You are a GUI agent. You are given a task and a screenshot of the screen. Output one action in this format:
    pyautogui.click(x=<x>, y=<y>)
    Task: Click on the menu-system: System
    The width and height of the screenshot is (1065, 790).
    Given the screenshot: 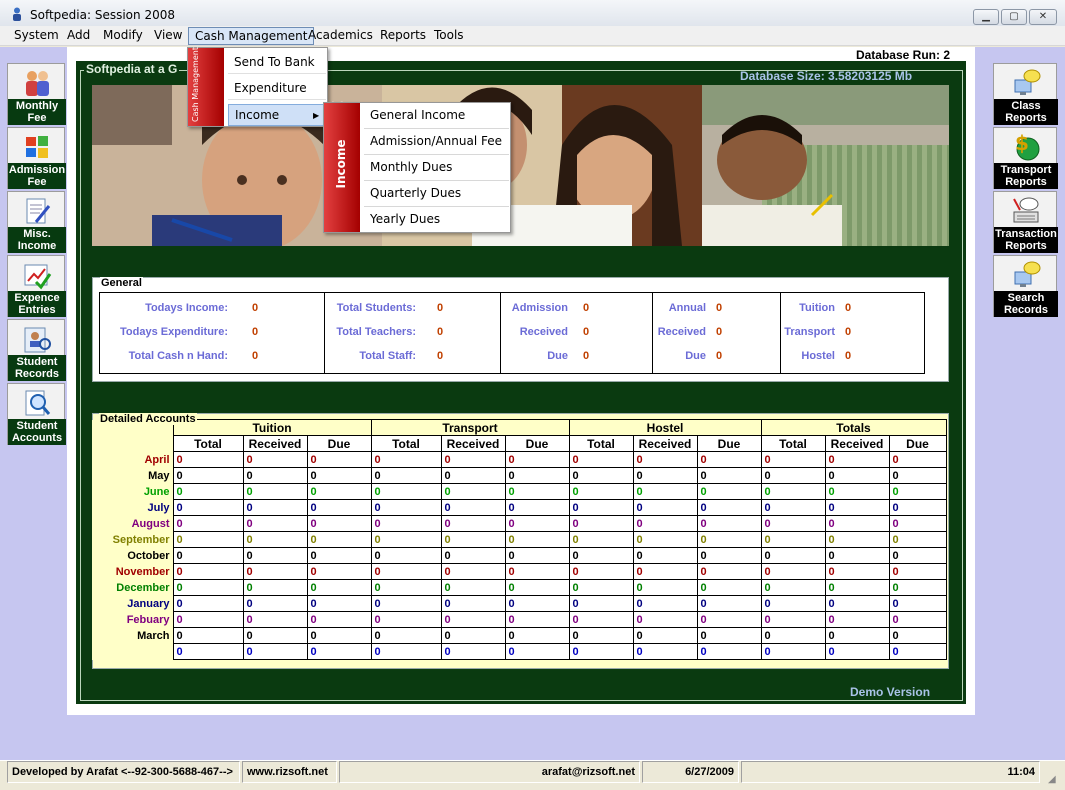 What is the action you would take?
    pyautogui.click(x=36, y=36)
    